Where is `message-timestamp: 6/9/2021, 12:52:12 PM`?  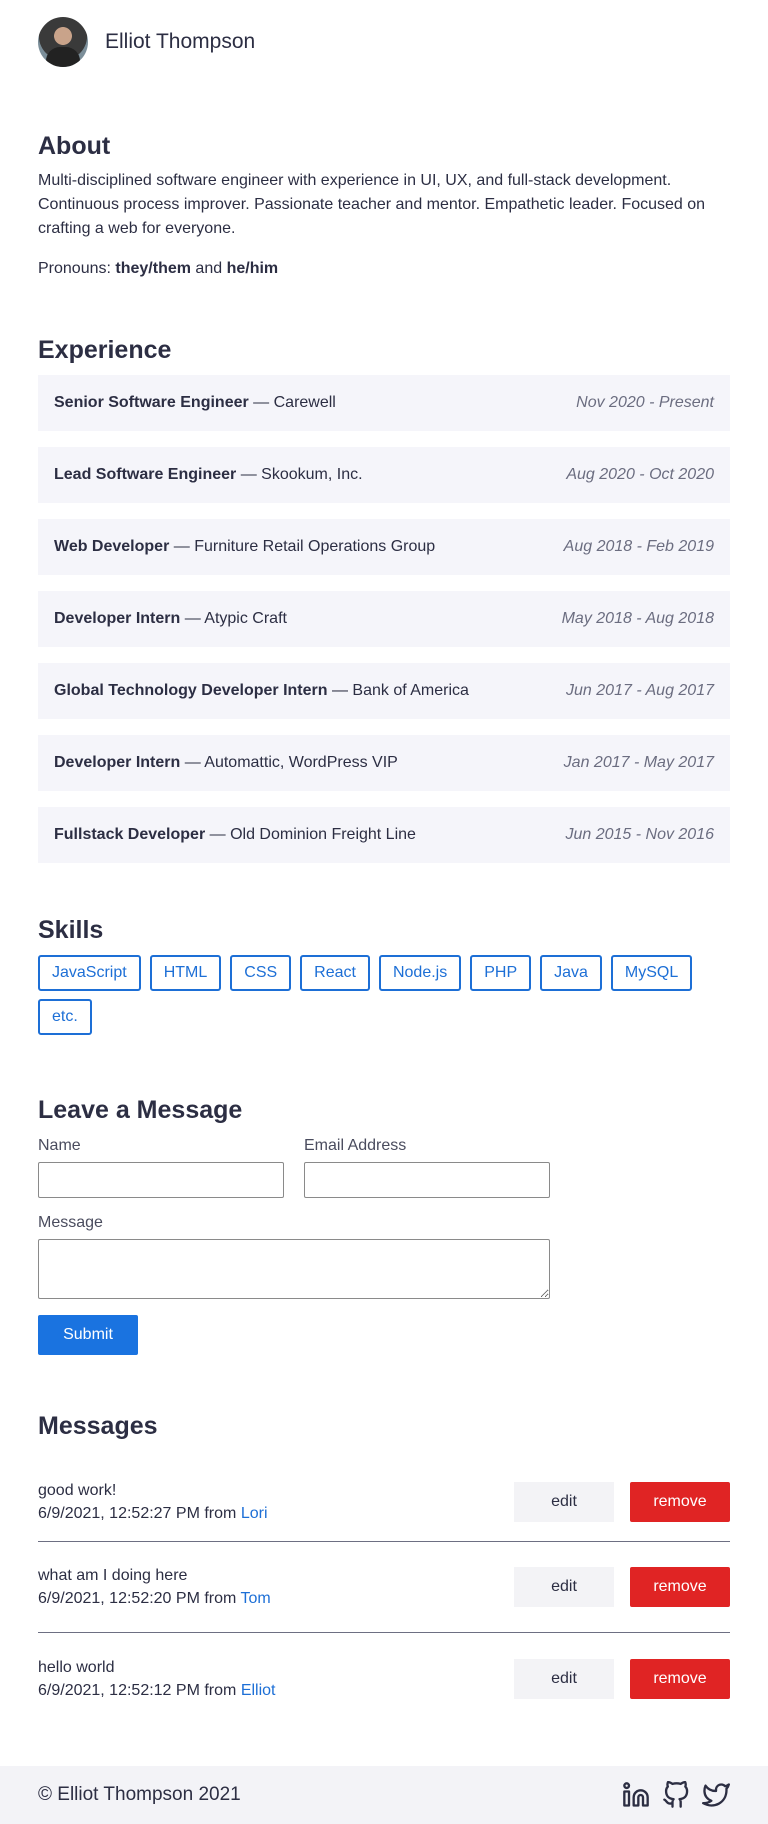
message-timestamp: 6/9/2021, 12:52:12 PM is located at coordinates (119, 1690).